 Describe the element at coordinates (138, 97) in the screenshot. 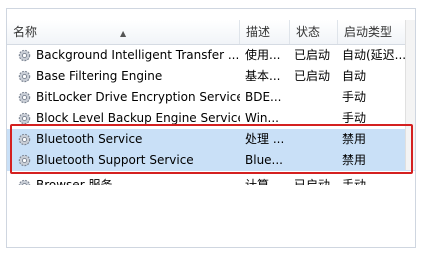

I see `service-name: BitLocker Drive Encryption Service` at that location.